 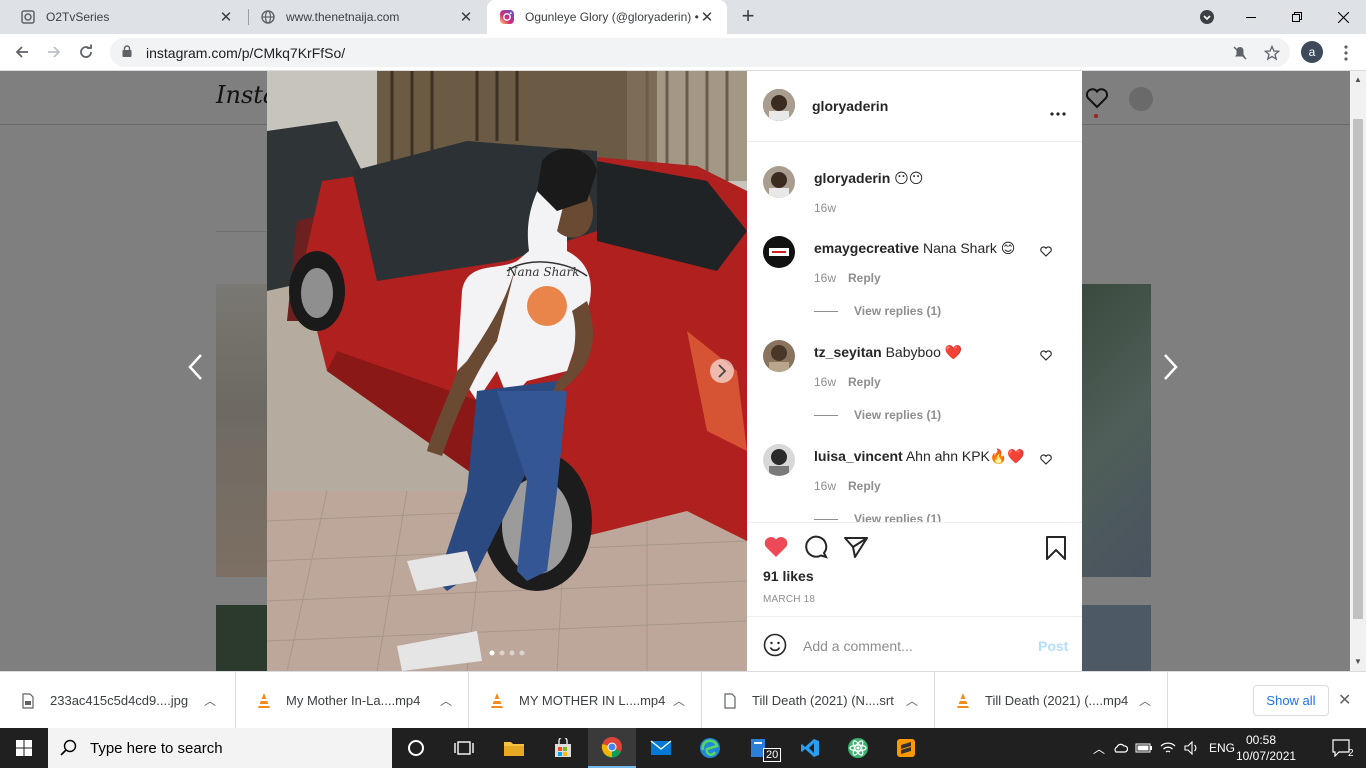 I want to click on address-bar: instagram.com/p/CMkq7KrFfSo/, so click(x=700, y=52).